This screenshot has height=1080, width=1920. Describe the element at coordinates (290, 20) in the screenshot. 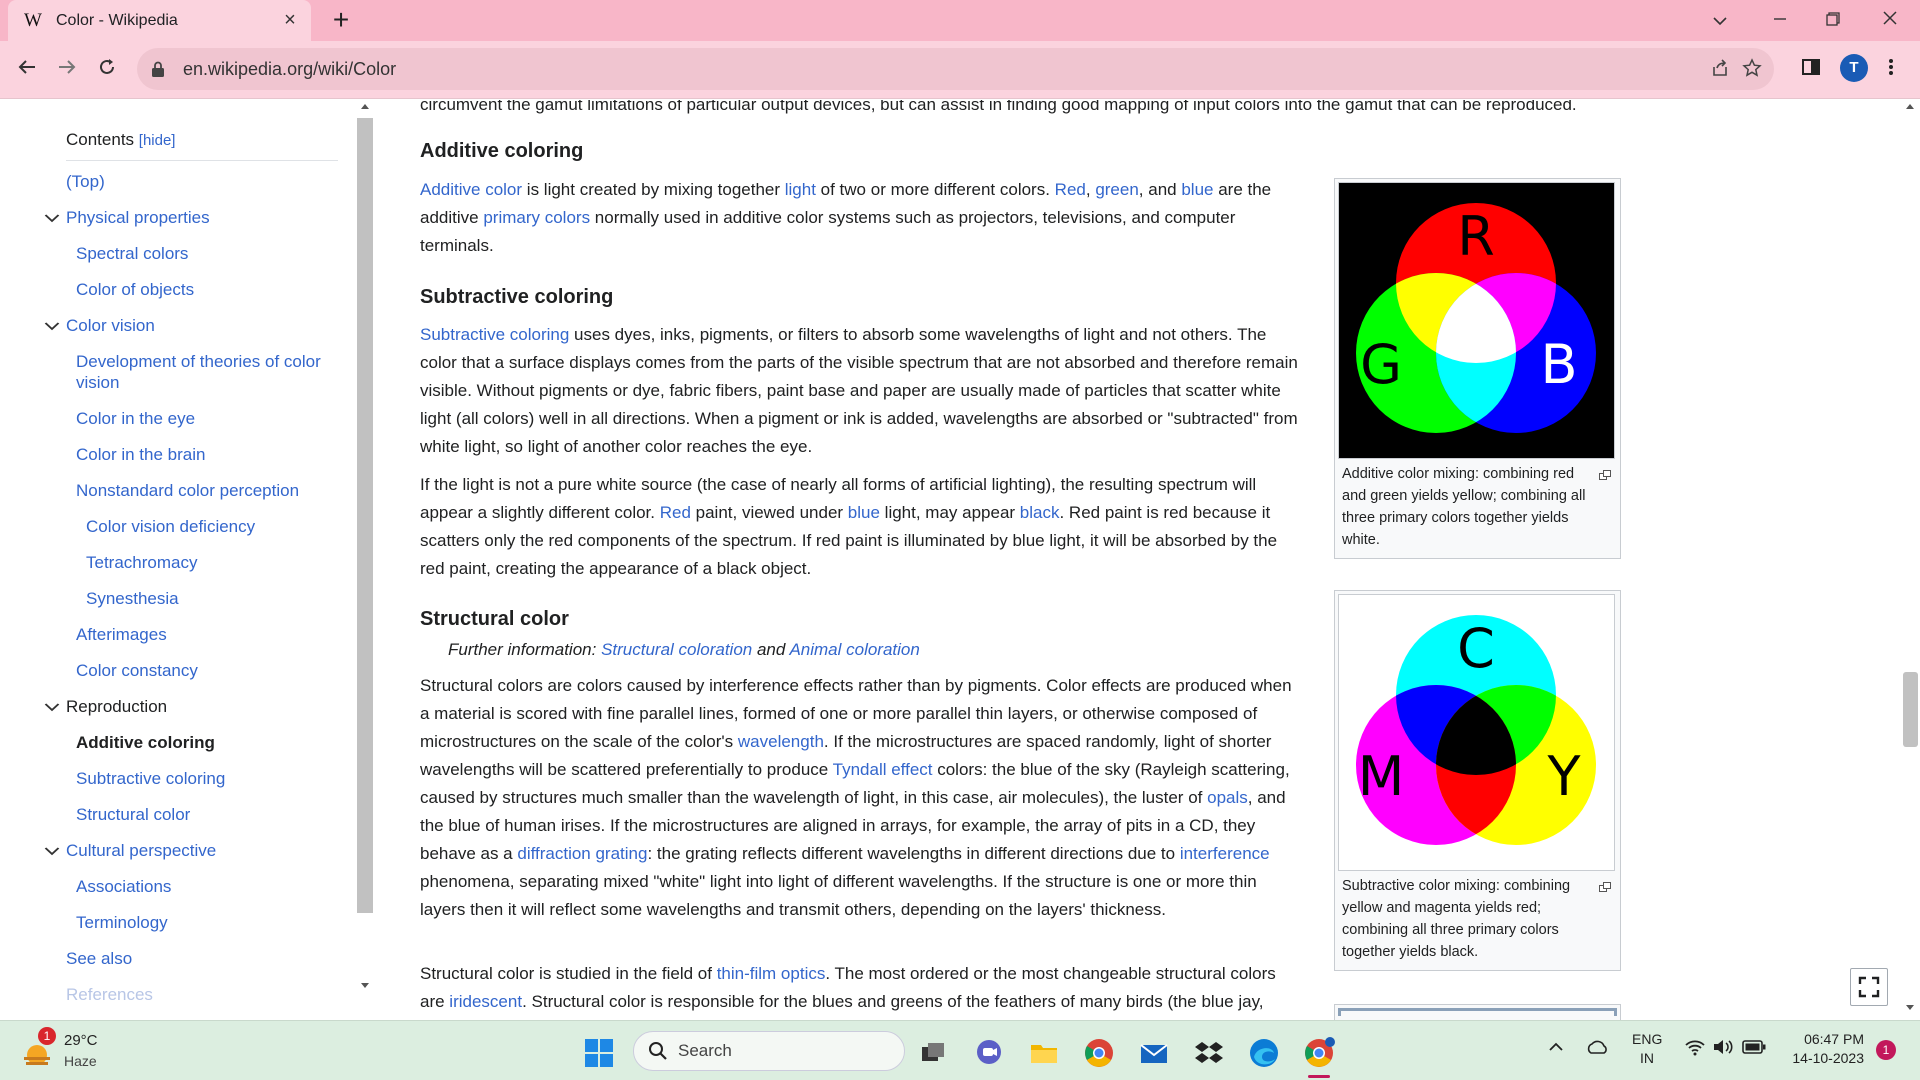

I see `close-tab-icon: ×` at that location.